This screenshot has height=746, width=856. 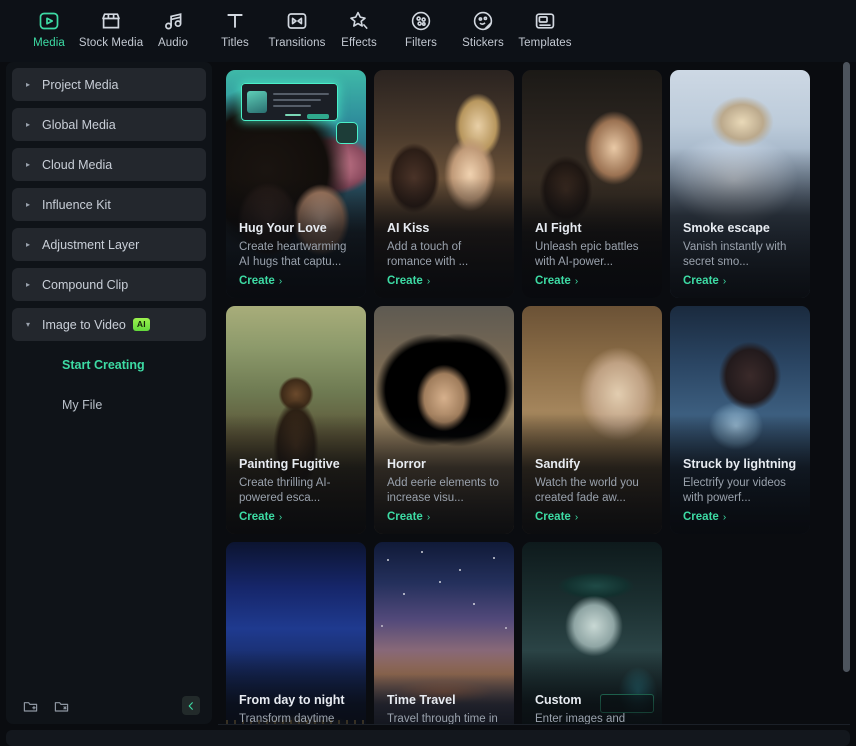 I want to click on tab-label: Filters, so click(x=420, y=43).